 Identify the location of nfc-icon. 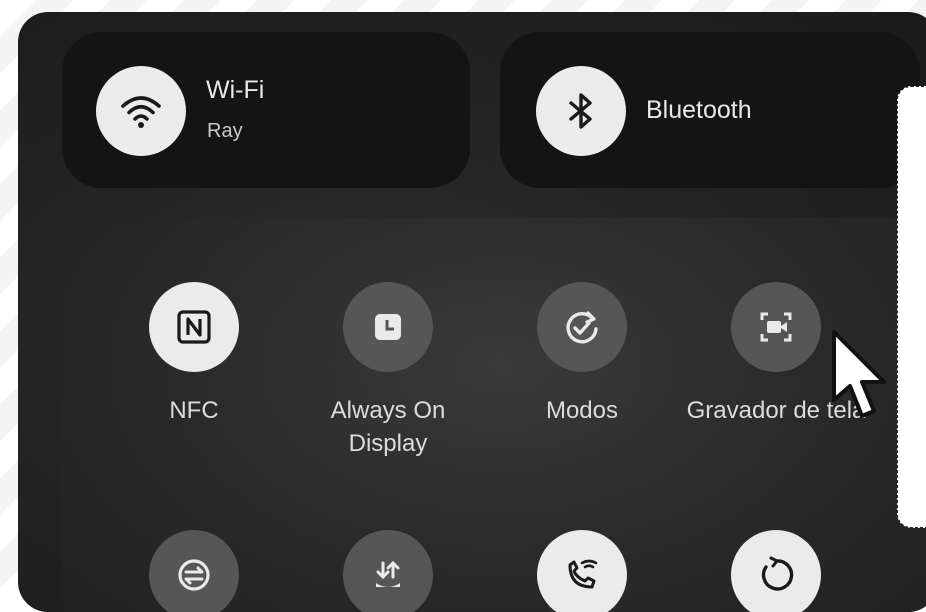
(194, 327).